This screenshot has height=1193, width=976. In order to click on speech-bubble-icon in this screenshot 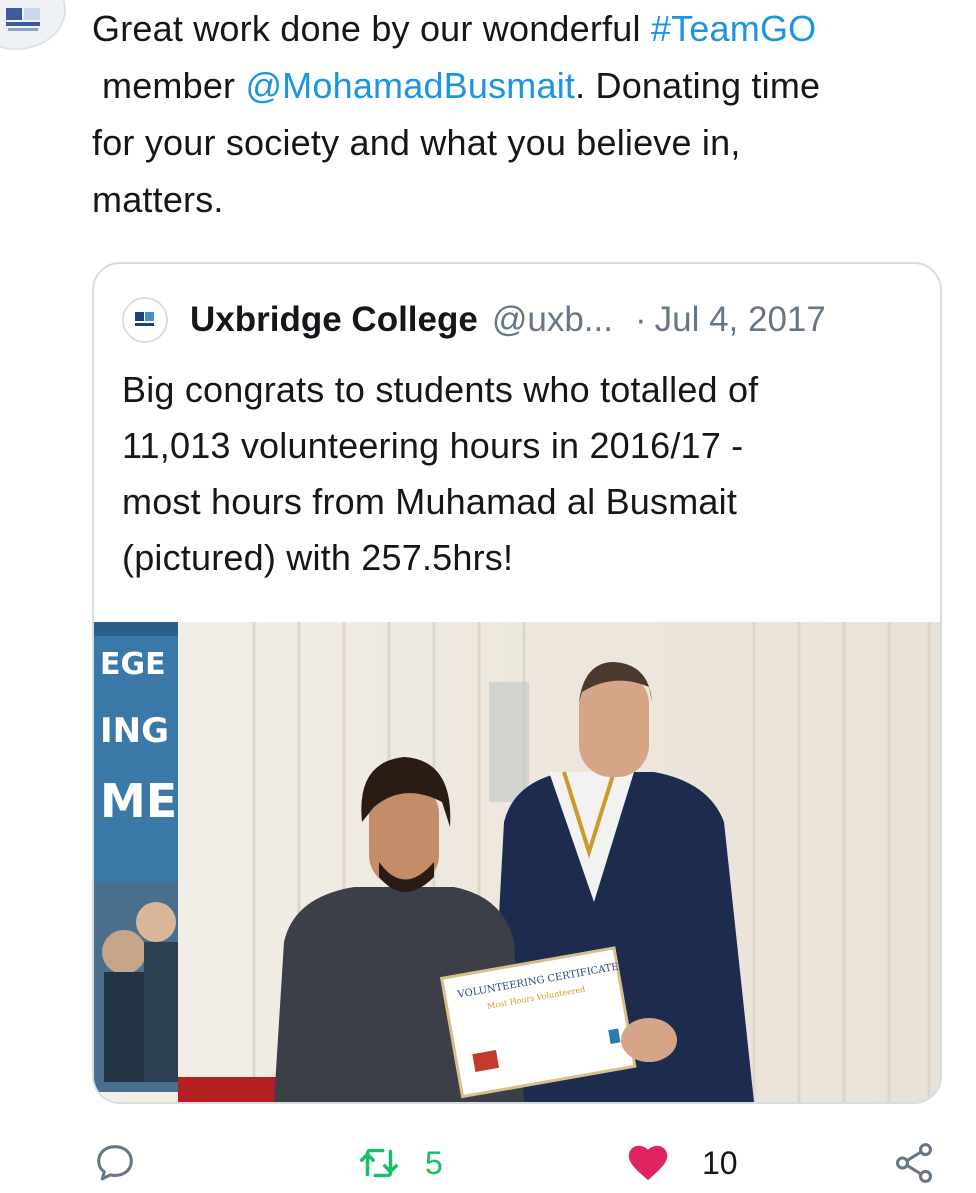, I will do `click(115, 1163)`.